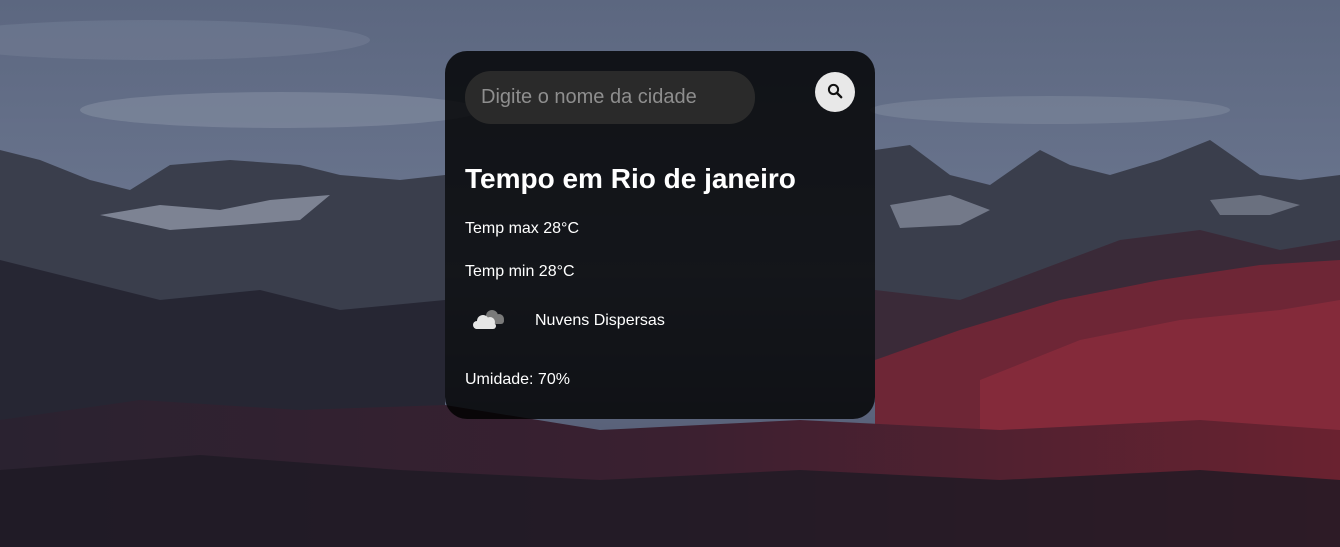 The width and height of the screenshot is (1340, 547). I want to click on search-icon, so click(835, 92).